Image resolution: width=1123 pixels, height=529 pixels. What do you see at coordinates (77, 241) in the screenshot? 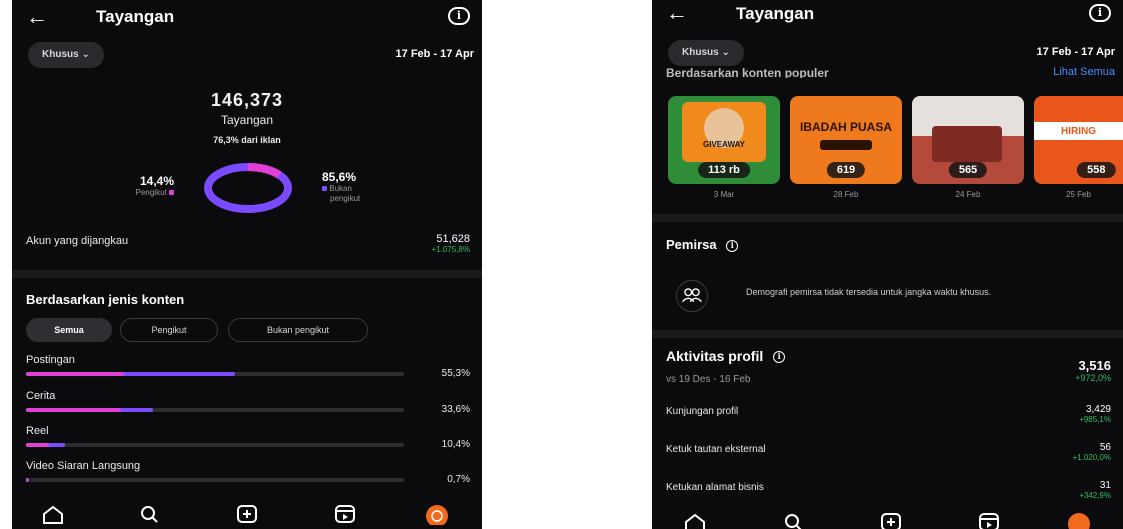
I see `reach-label: Akun yang dijangkau` at bounding box center [77, 241].